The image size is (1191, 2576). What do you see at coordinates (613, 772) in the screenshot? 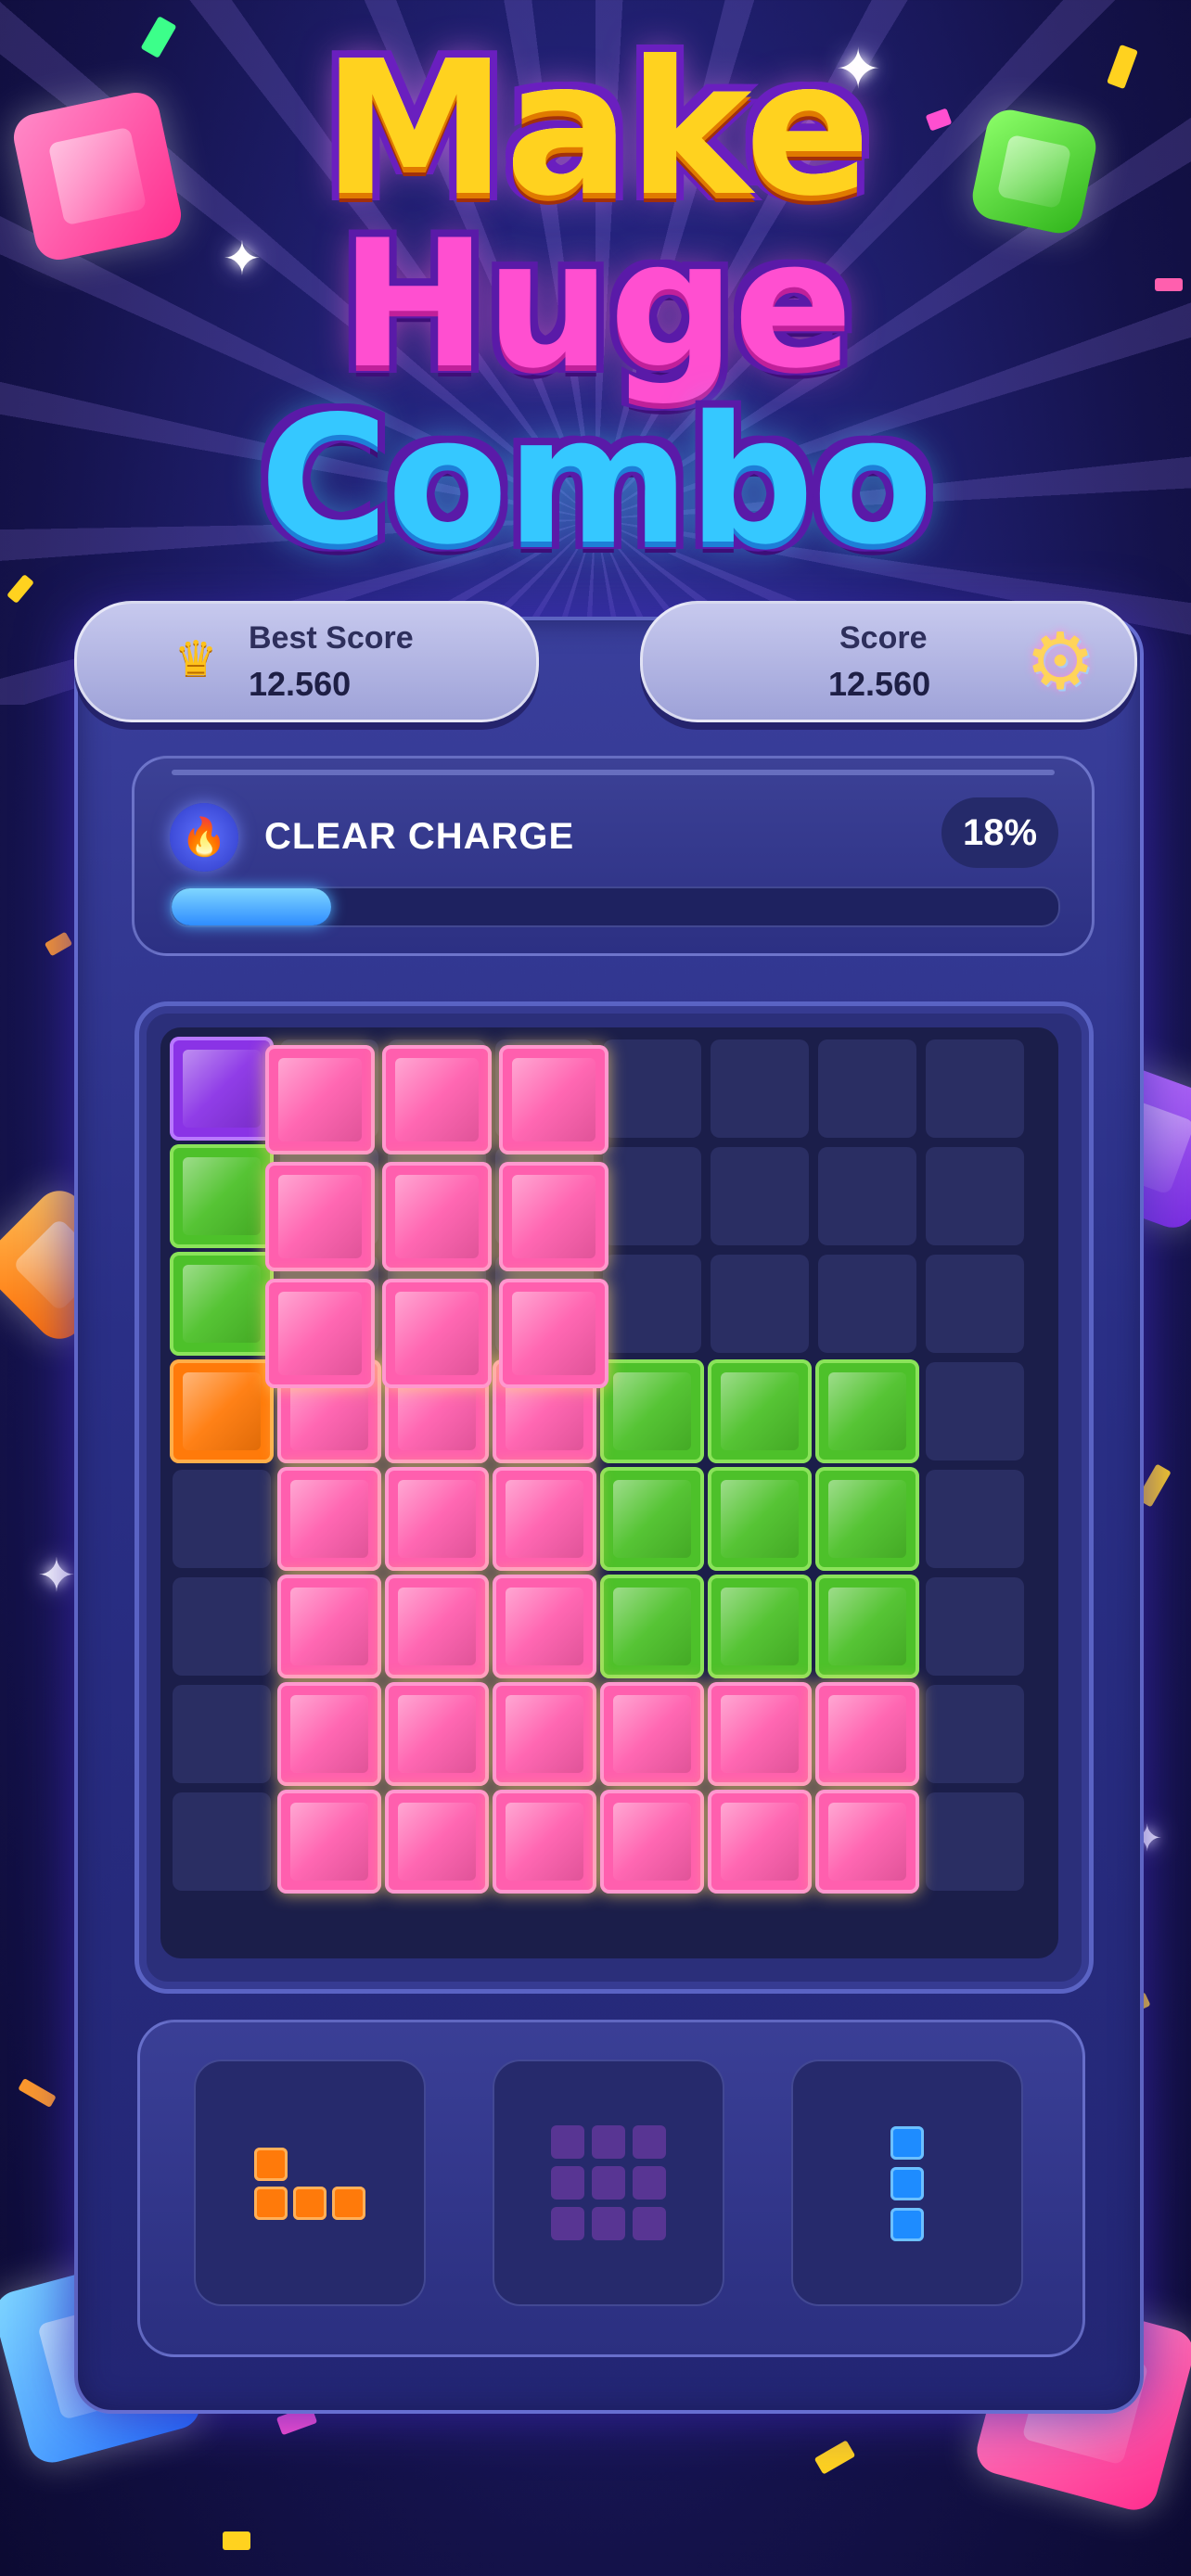
I see `charge-divider` at bounding box center [613, 772].